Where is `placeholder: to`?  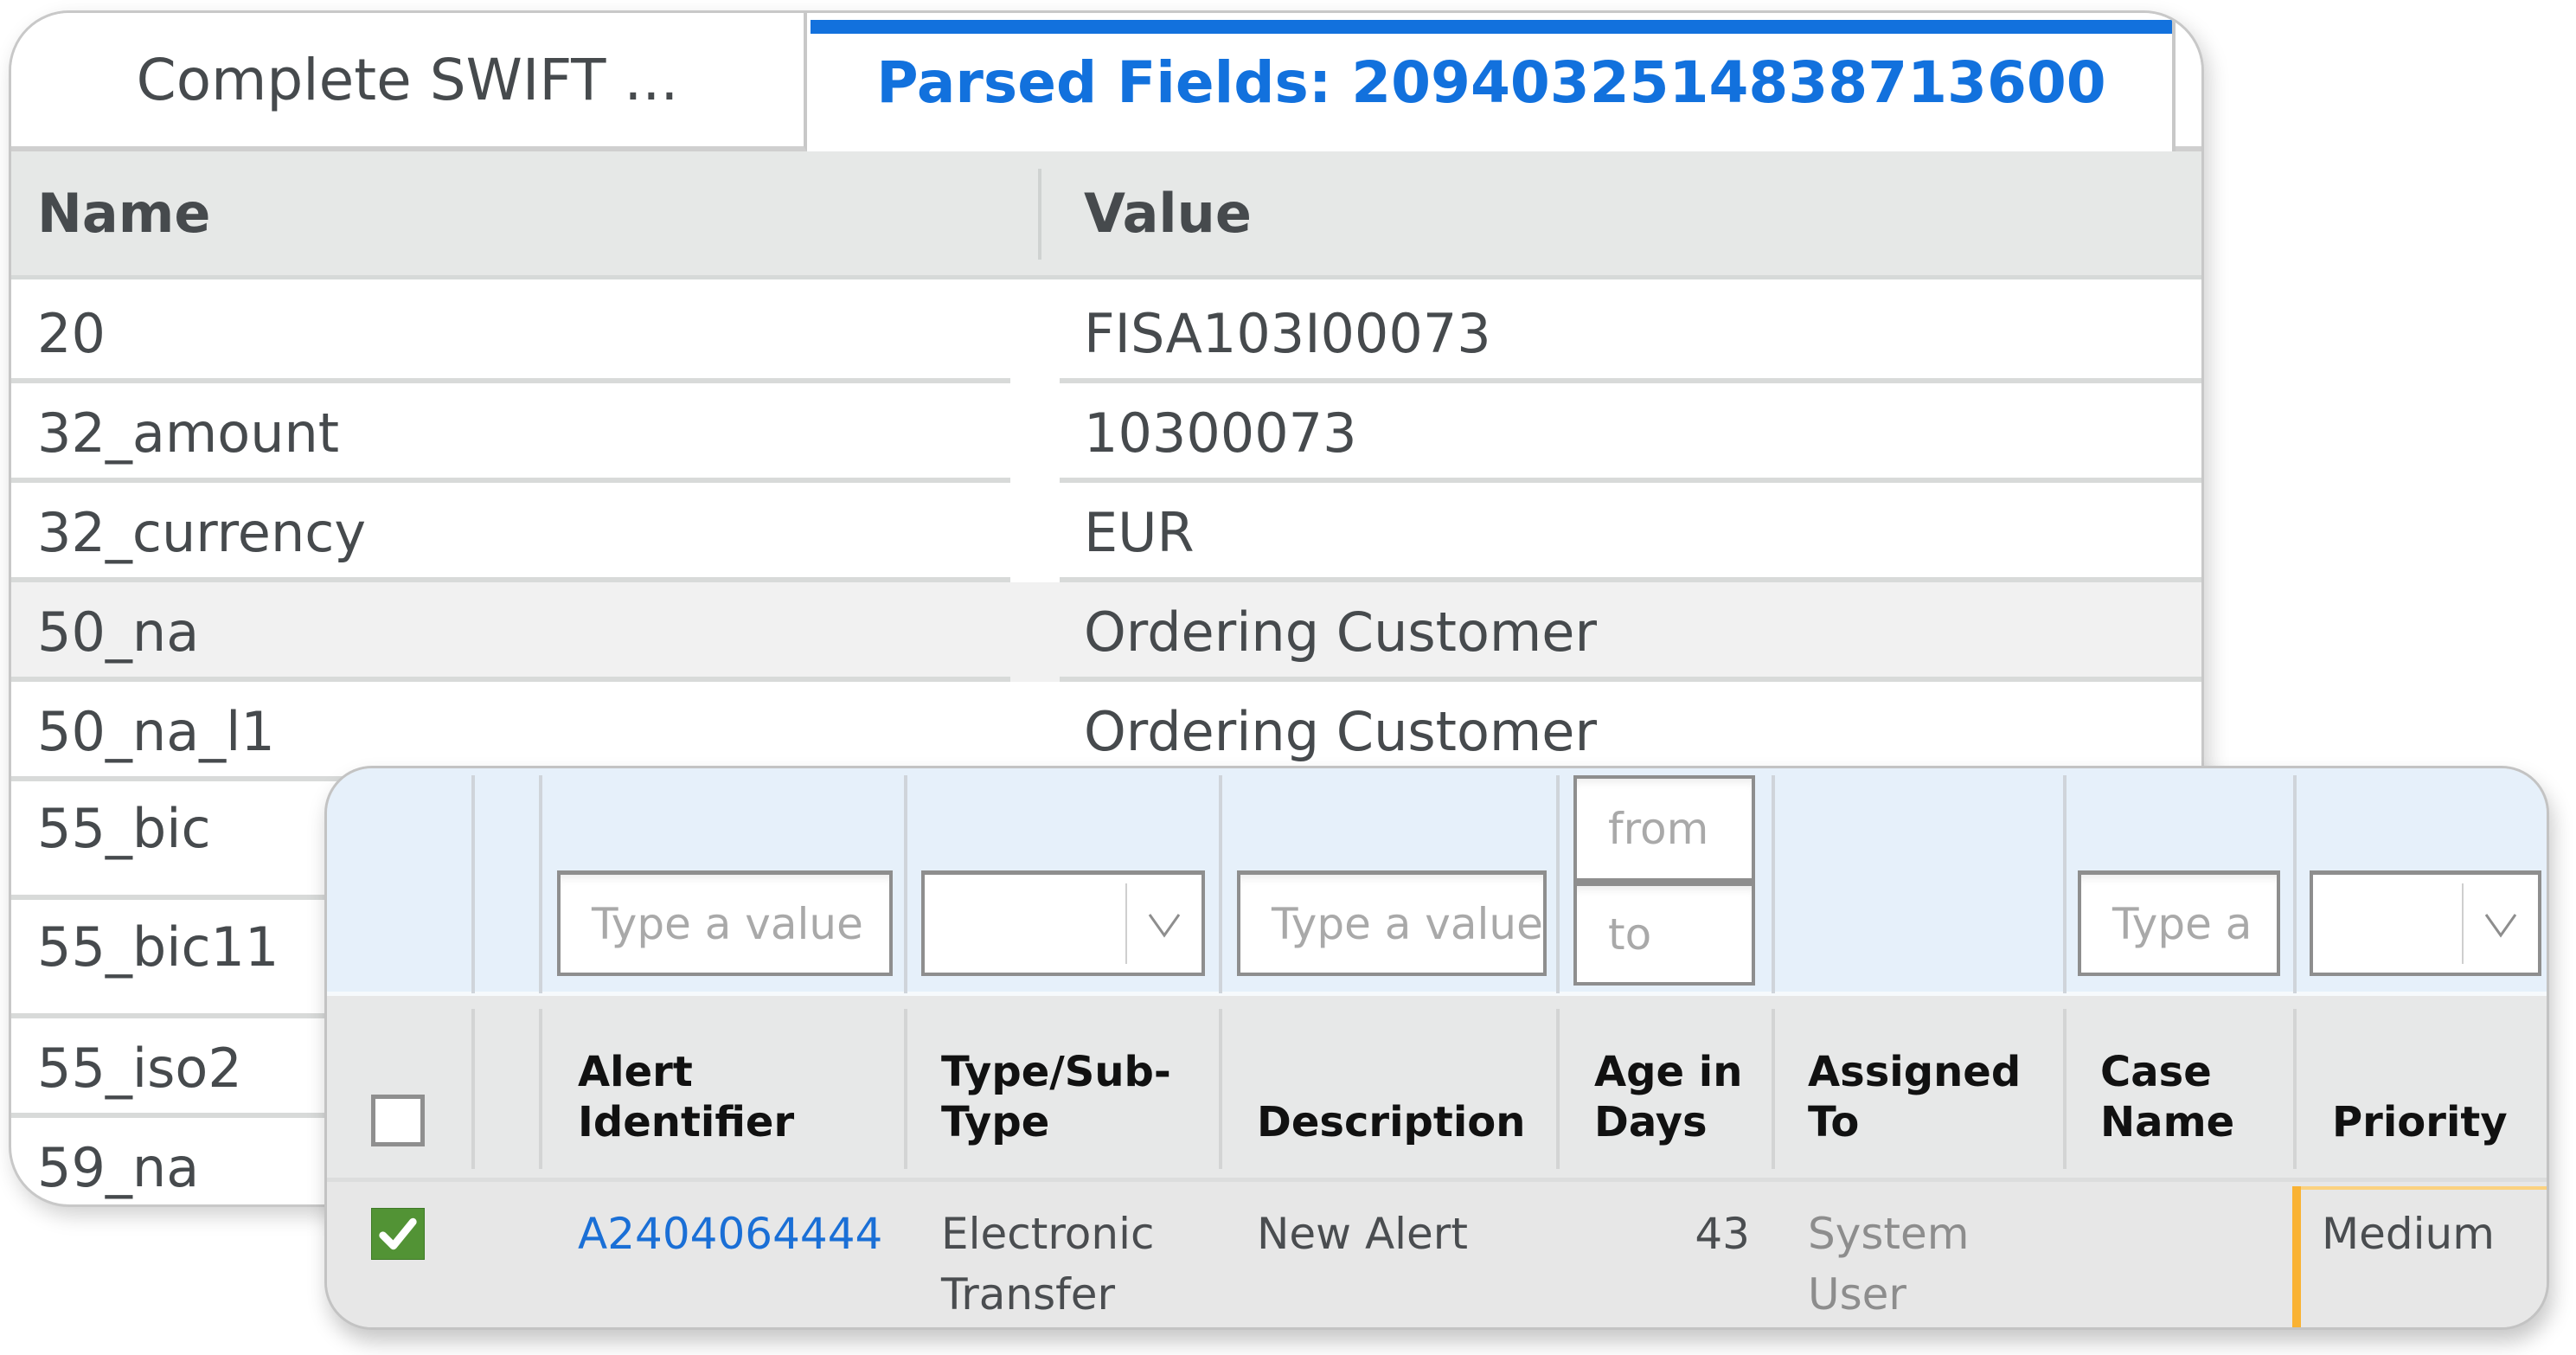 placeholder: to is located at coordinates (1630, 934).